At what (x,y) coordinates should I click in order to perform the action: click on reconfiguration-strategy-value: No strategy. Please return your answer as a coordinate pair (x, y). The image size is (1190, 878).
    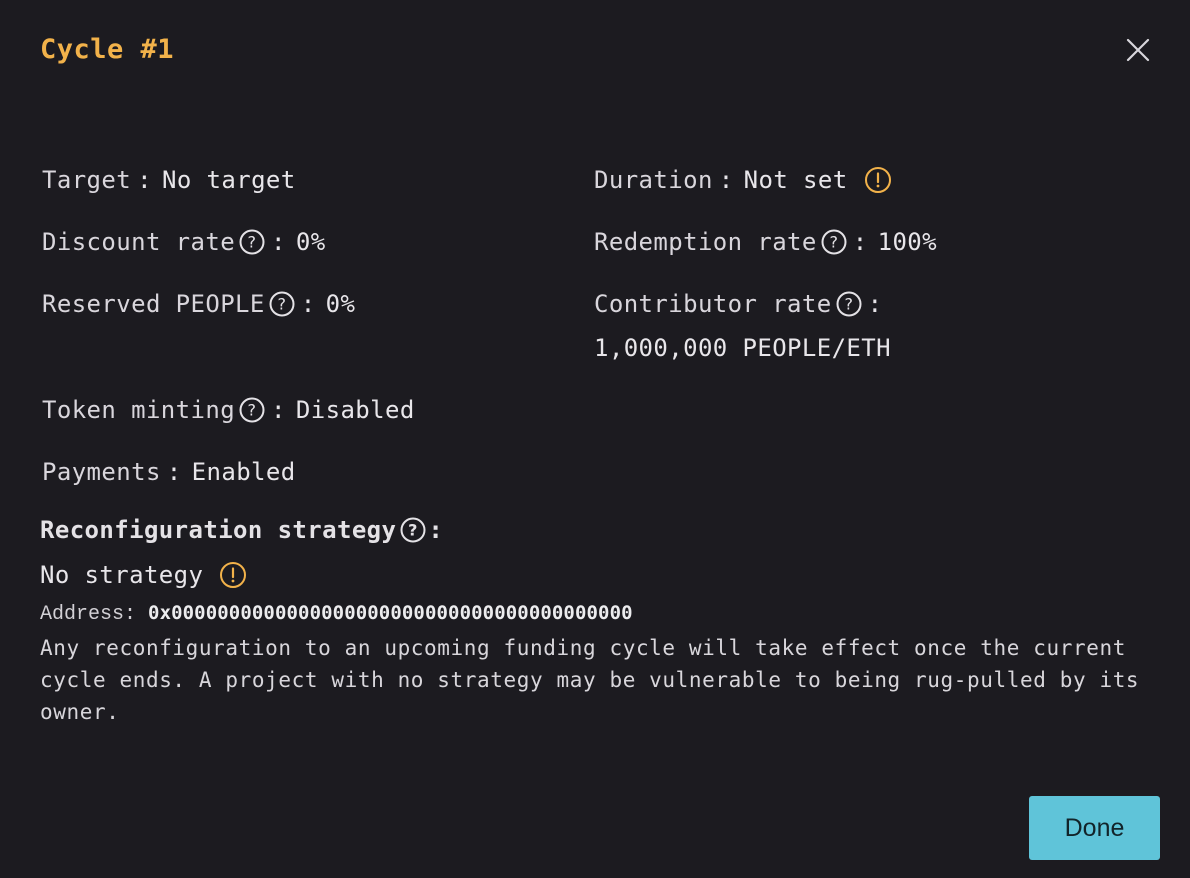
    Looking at the image, I should click on (122, 575).